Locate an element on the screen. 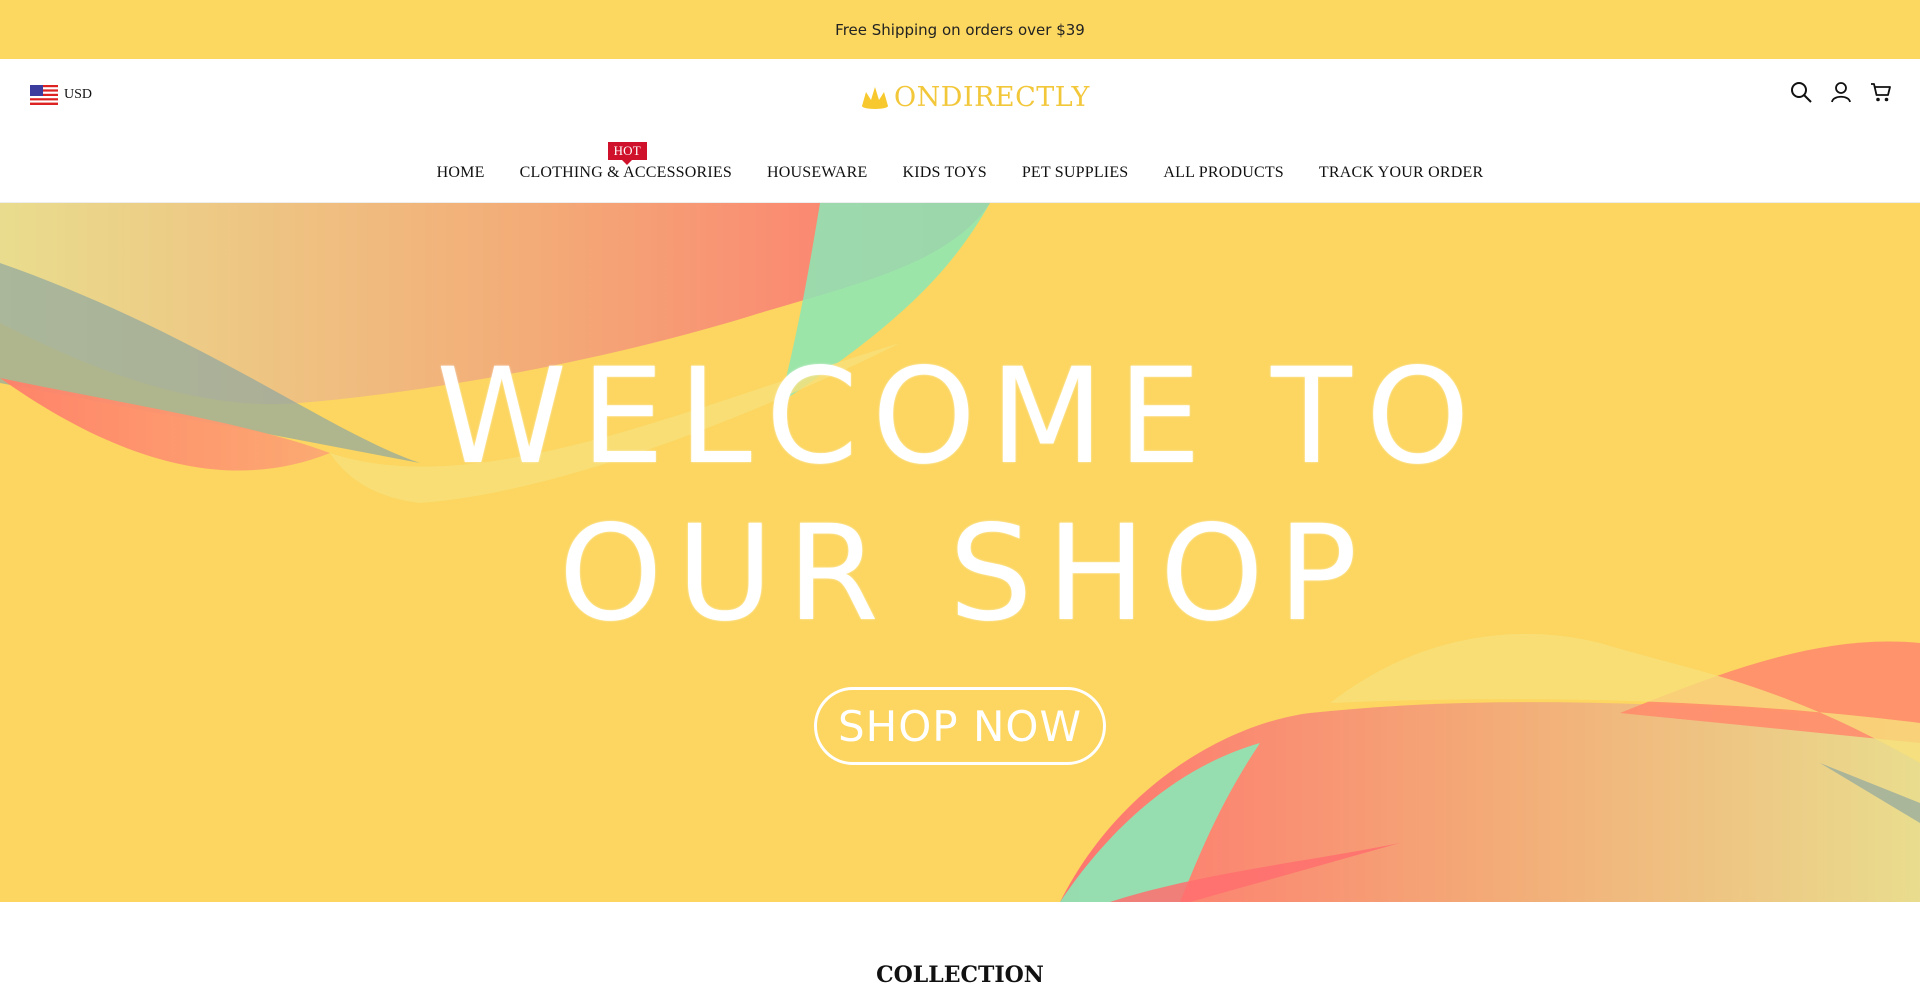  us-flag-icon is located at coordinates (44, 95).